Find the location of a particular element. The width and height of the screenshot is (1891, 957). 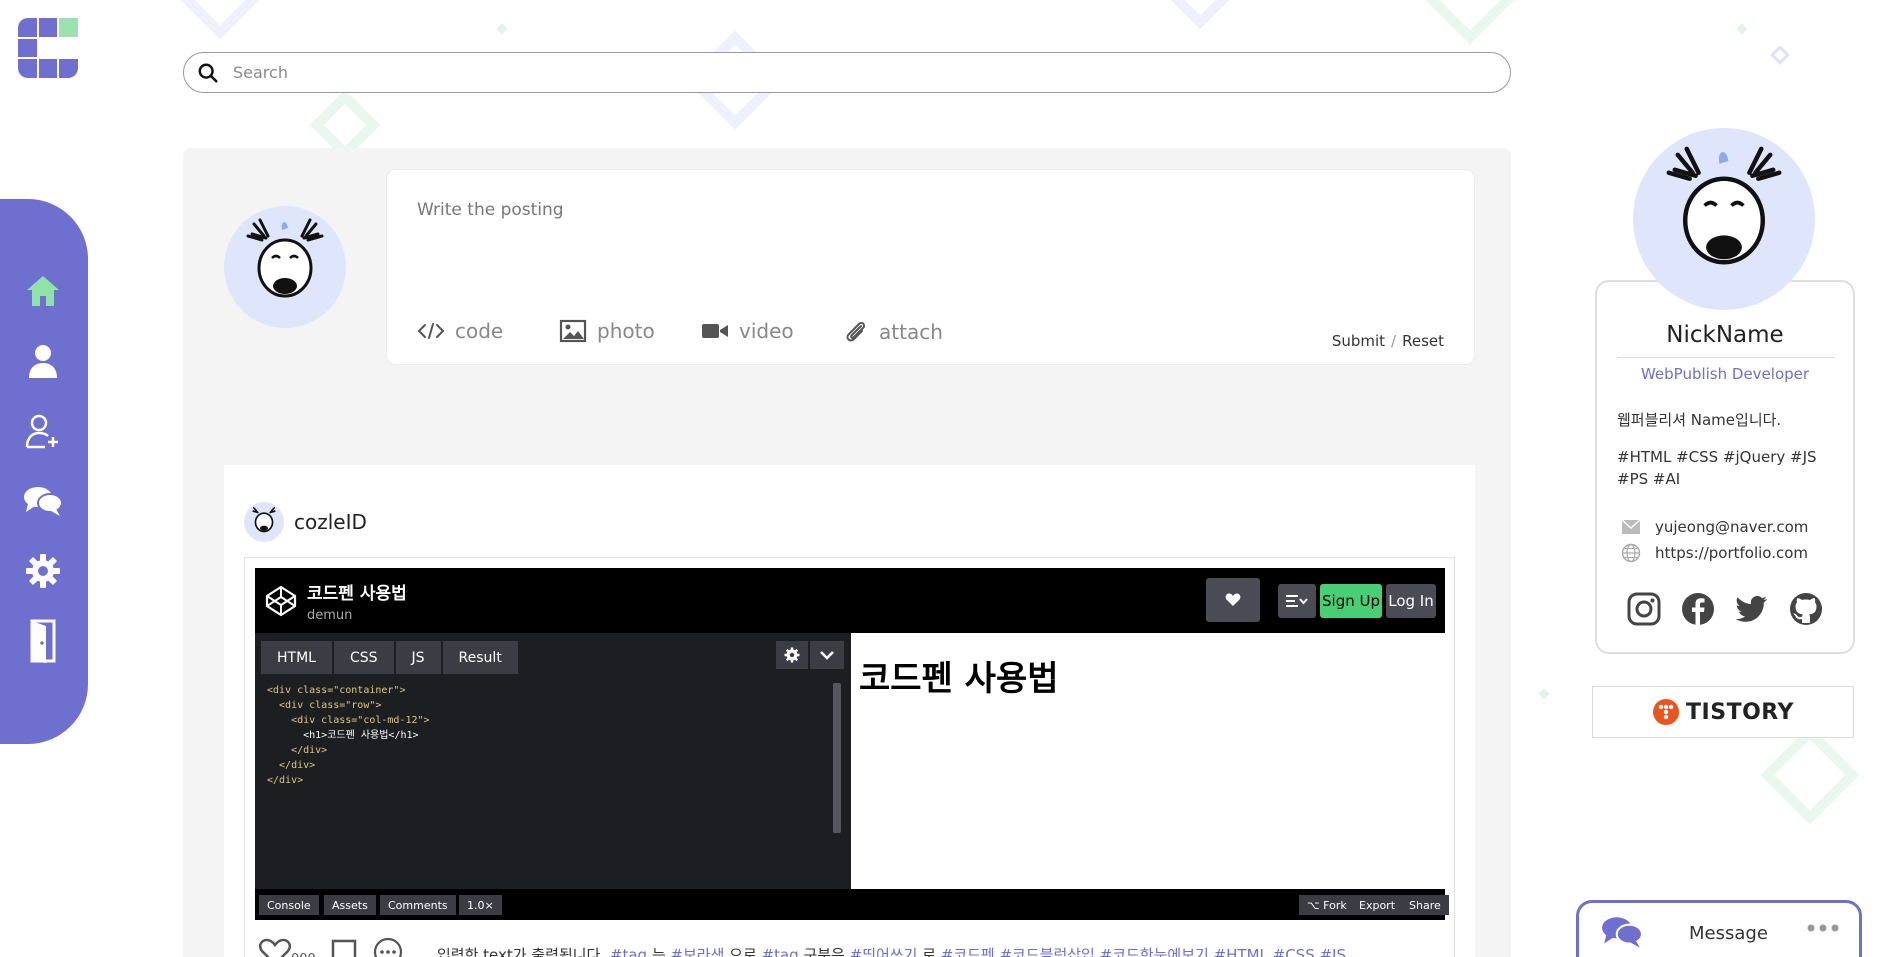

hashtag-link: #보라색 is located at coordinates (697, 951).